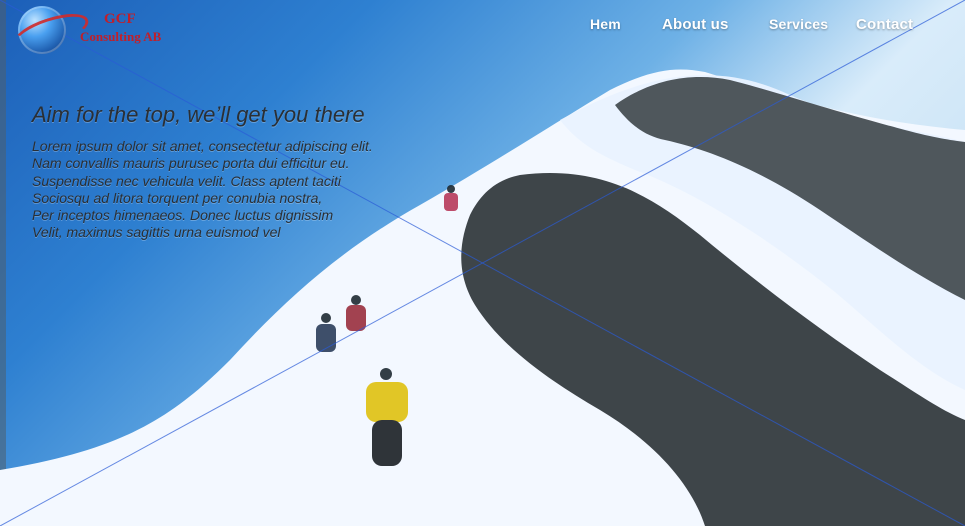  I want to click on nav-link-services: Services, so click(798, 24).